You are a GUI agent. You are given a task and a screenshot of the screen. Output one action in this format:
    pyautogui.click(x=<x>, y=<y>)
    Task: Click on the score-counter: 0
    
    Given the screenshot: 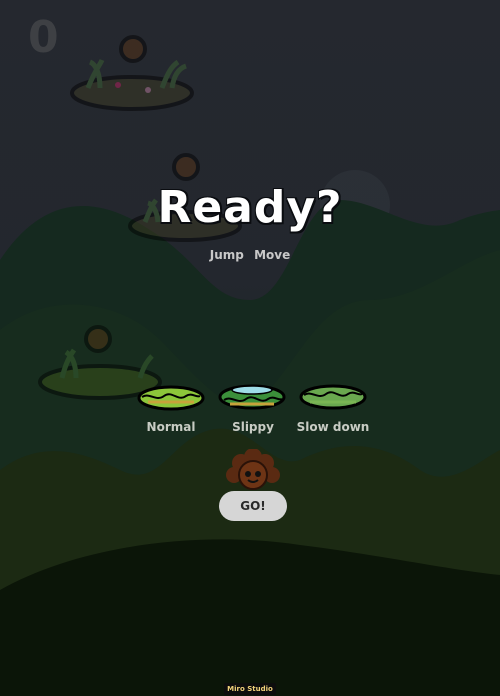 What is the action you would take?
    pyautogui.click(x=43, y=37)
    